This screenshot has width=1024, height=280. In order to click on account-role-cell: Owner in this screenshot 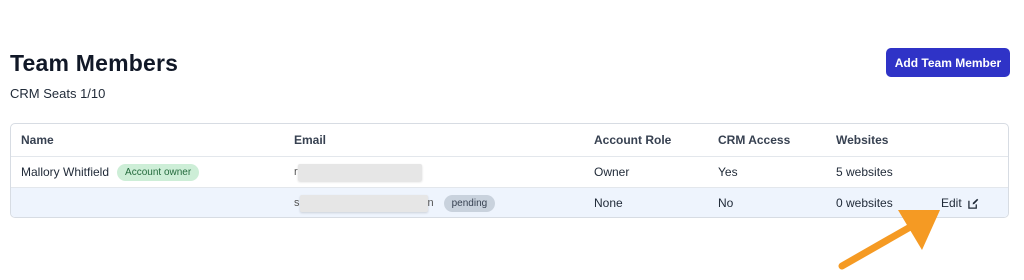, I will do `click(612, 172)`.